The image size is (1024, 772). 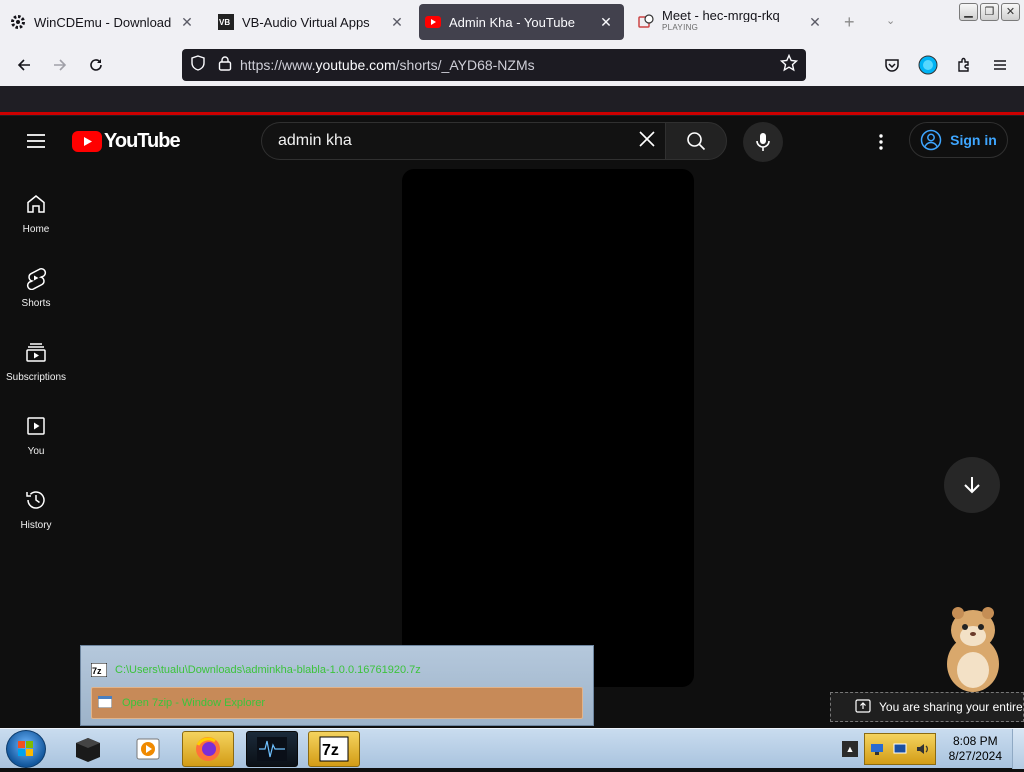 What do you see at coordinates (964, 65) in the screenshot?
I see `extensions-button` at bounding box center [964, 65].